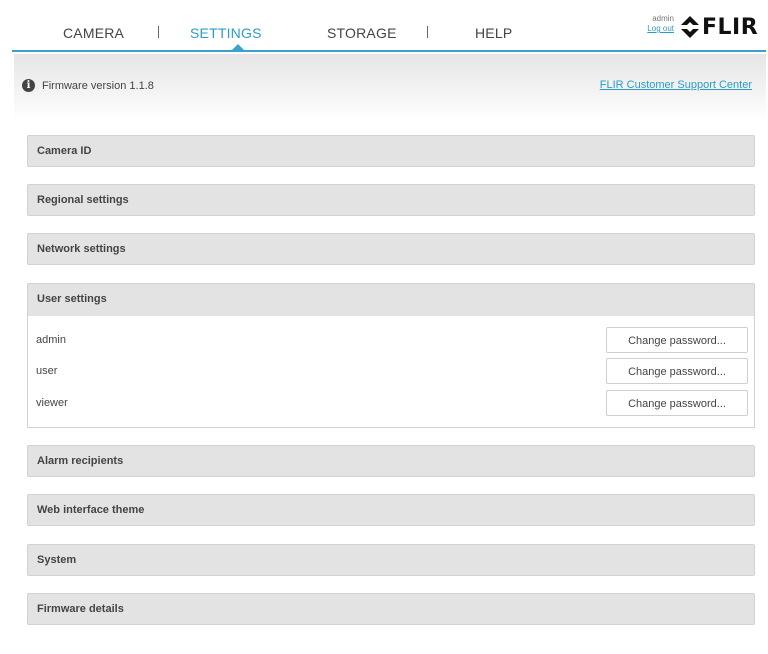 The image size is (768, 654). What do you see at coordinates (663, 18) in the screenshot?
I see `logged-in-user: admin` at bounding box center [663, 18].